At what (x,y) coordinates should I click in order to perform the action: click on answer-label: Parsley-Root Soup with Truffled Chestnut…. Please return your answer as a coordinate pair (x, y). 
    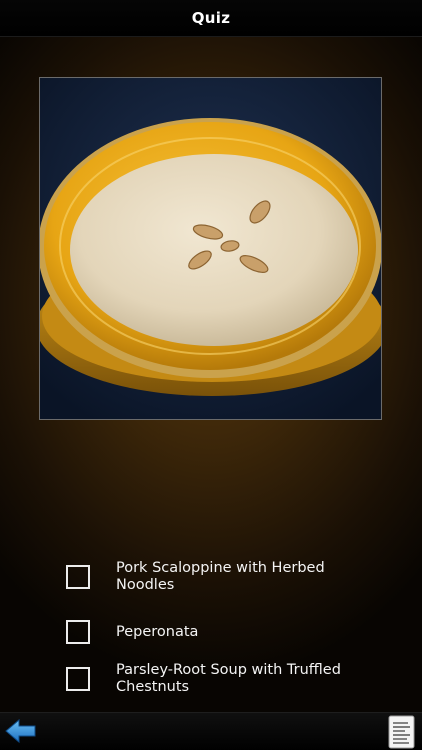
    Looking at the image, I should click on (228, 678).